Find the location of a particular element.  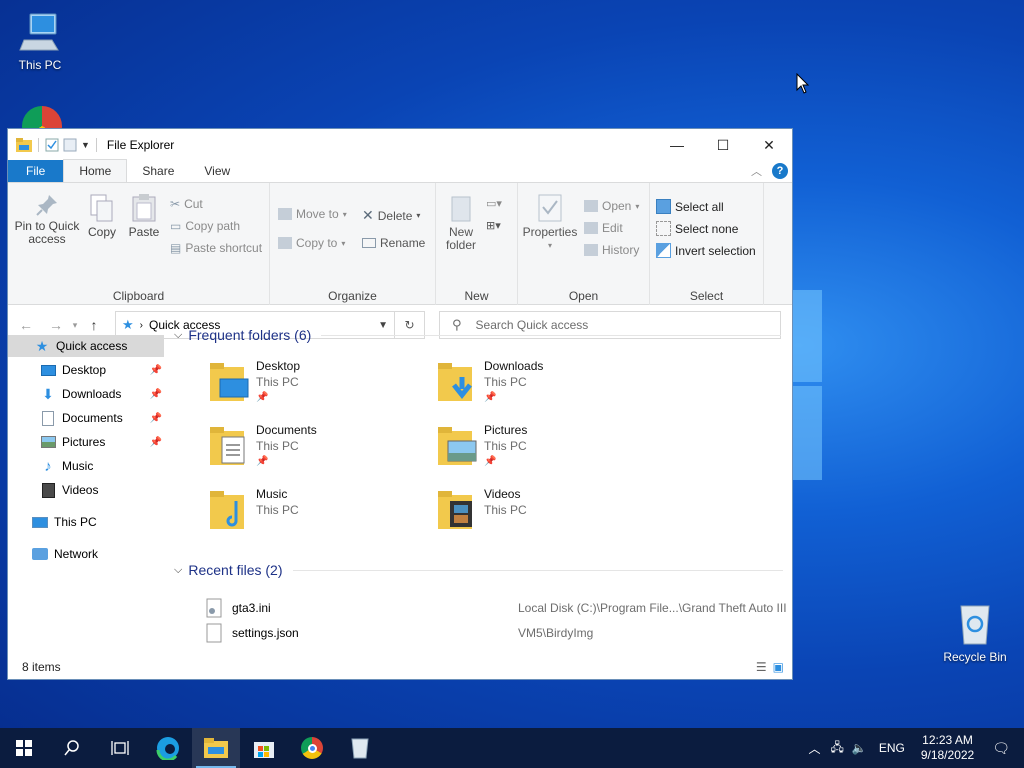

group-label: Open is located at coordinates (583, 296).